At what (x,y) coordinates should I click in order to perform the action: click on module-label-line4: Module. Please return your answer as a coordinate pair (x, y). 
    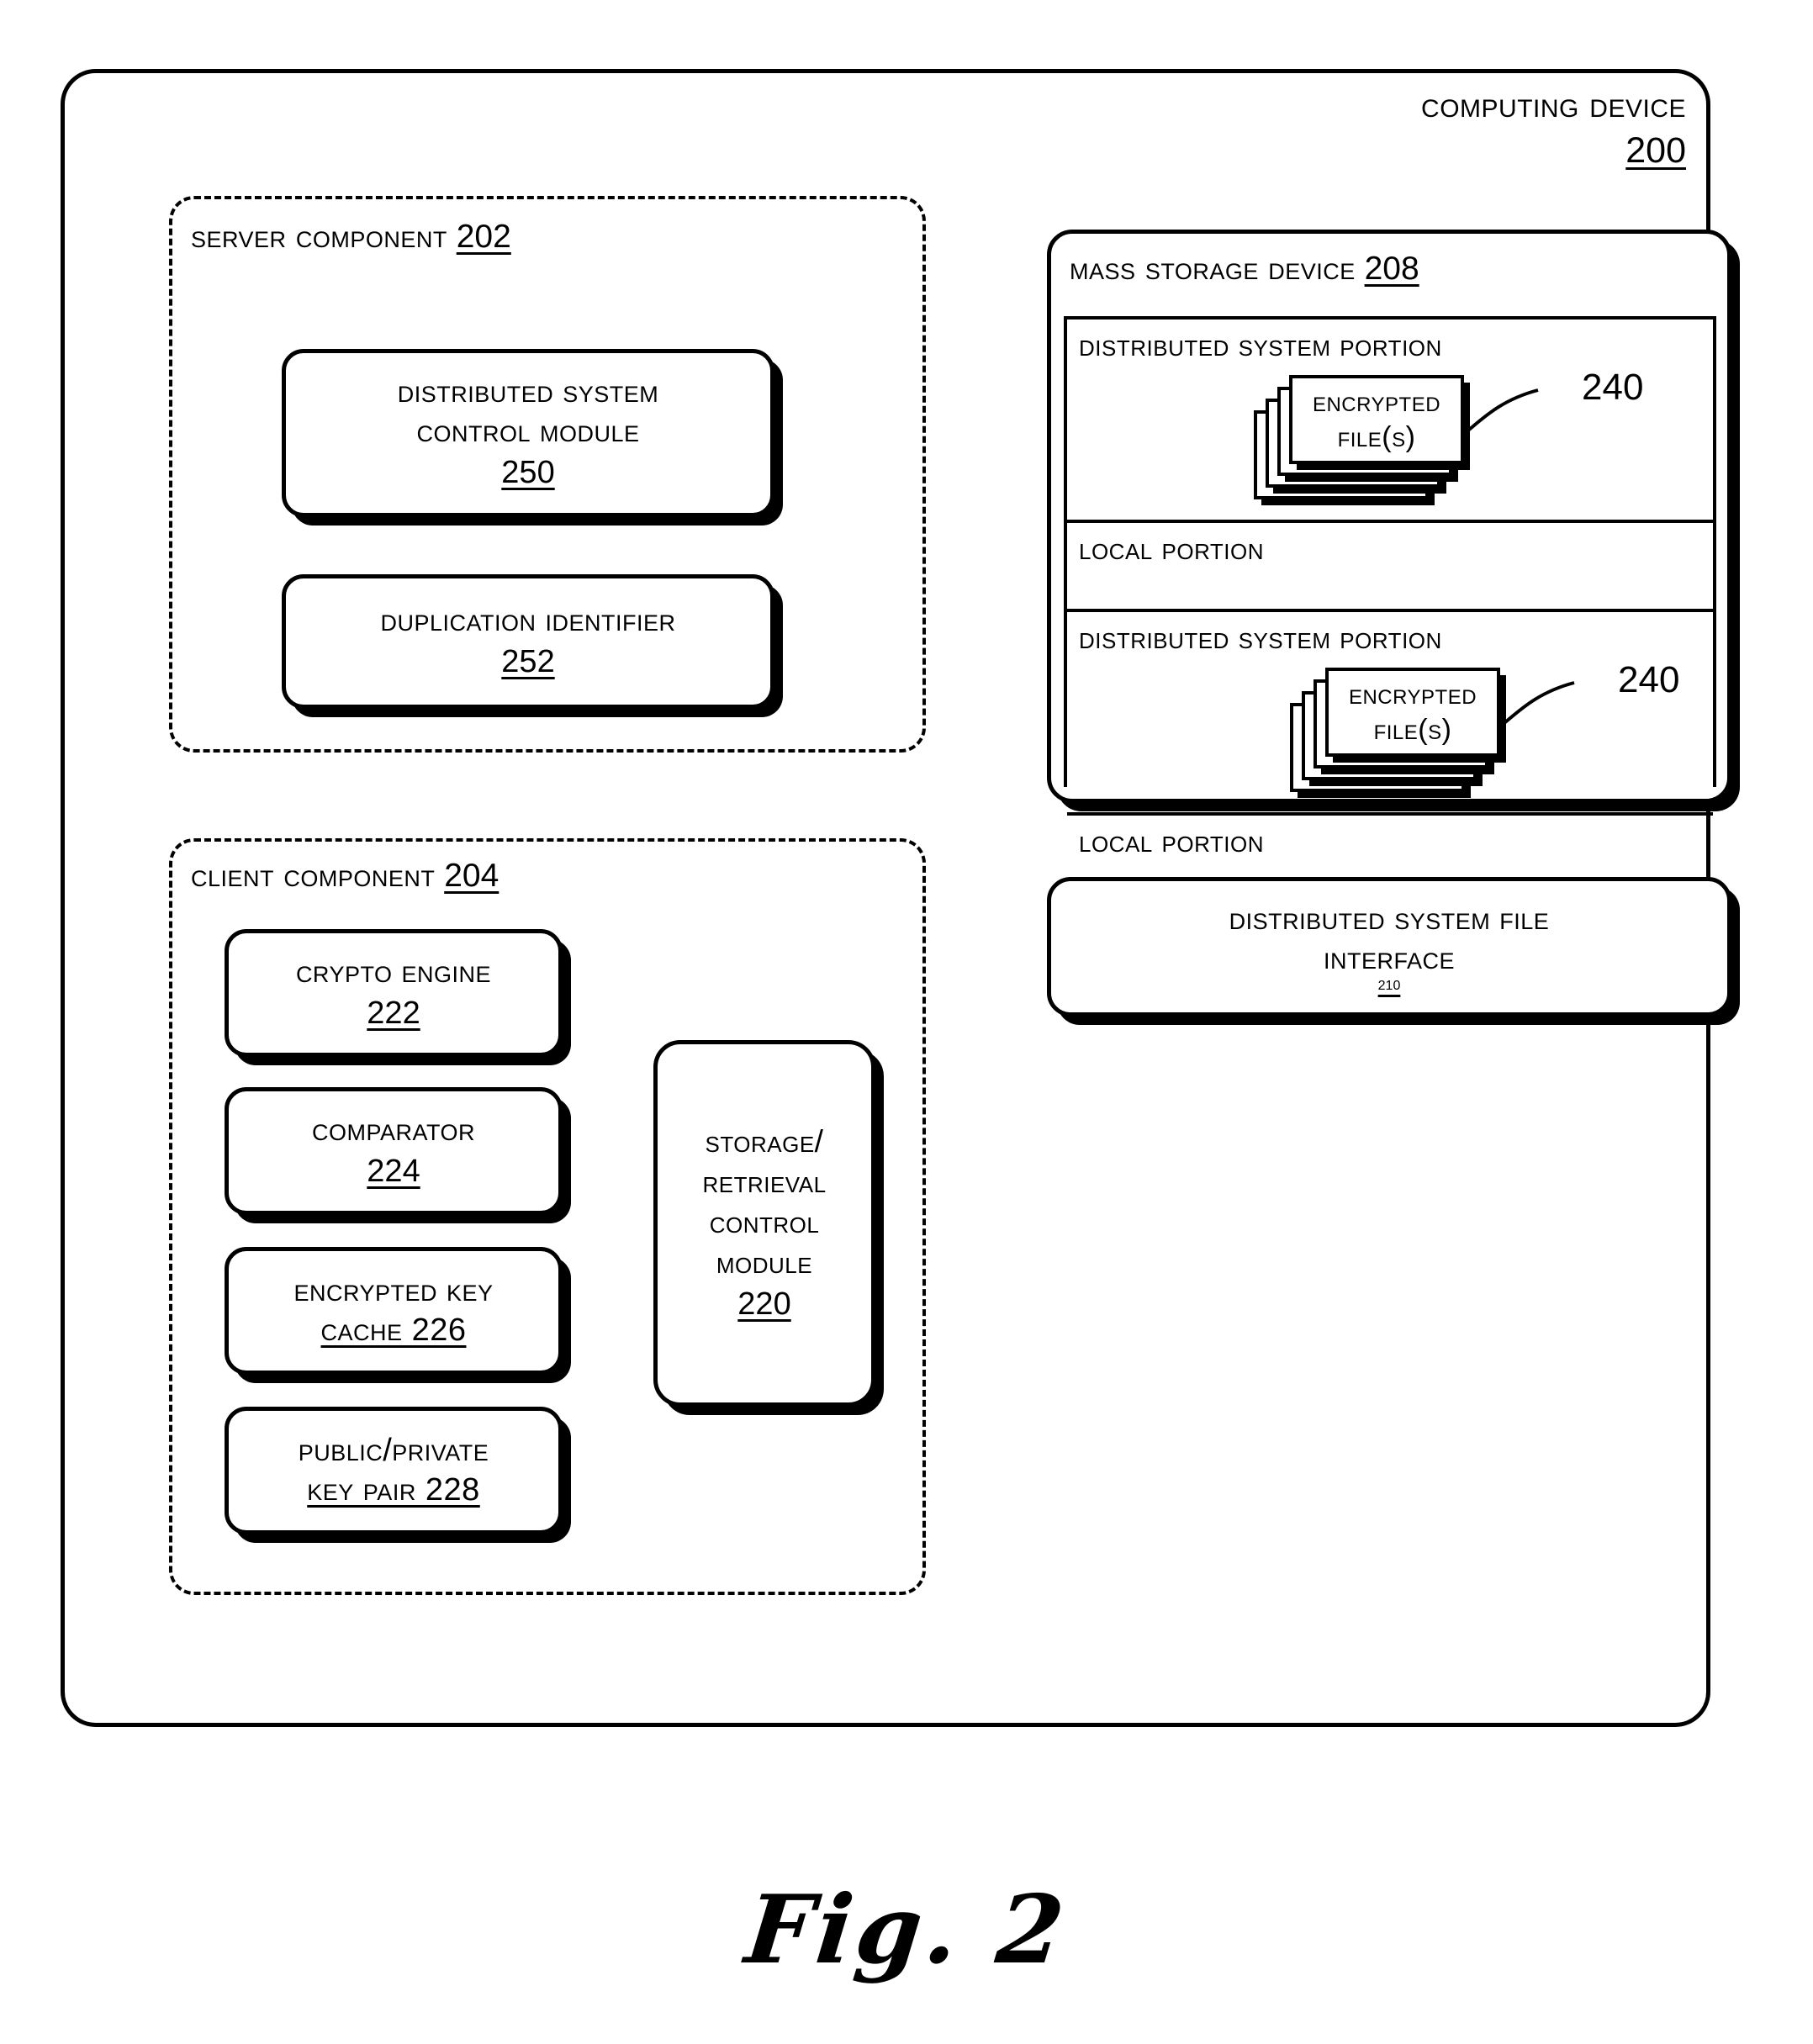
    Looking at the image, I should click on (765, 1262).